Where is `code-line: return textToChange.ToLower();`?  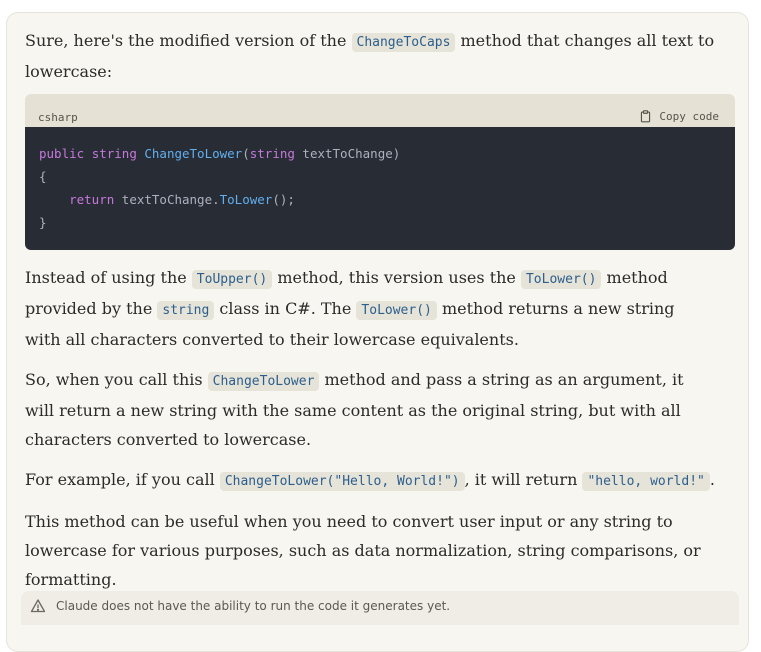 code-line: return textToChange.ToLower(); is located at coordinates (182, 199).